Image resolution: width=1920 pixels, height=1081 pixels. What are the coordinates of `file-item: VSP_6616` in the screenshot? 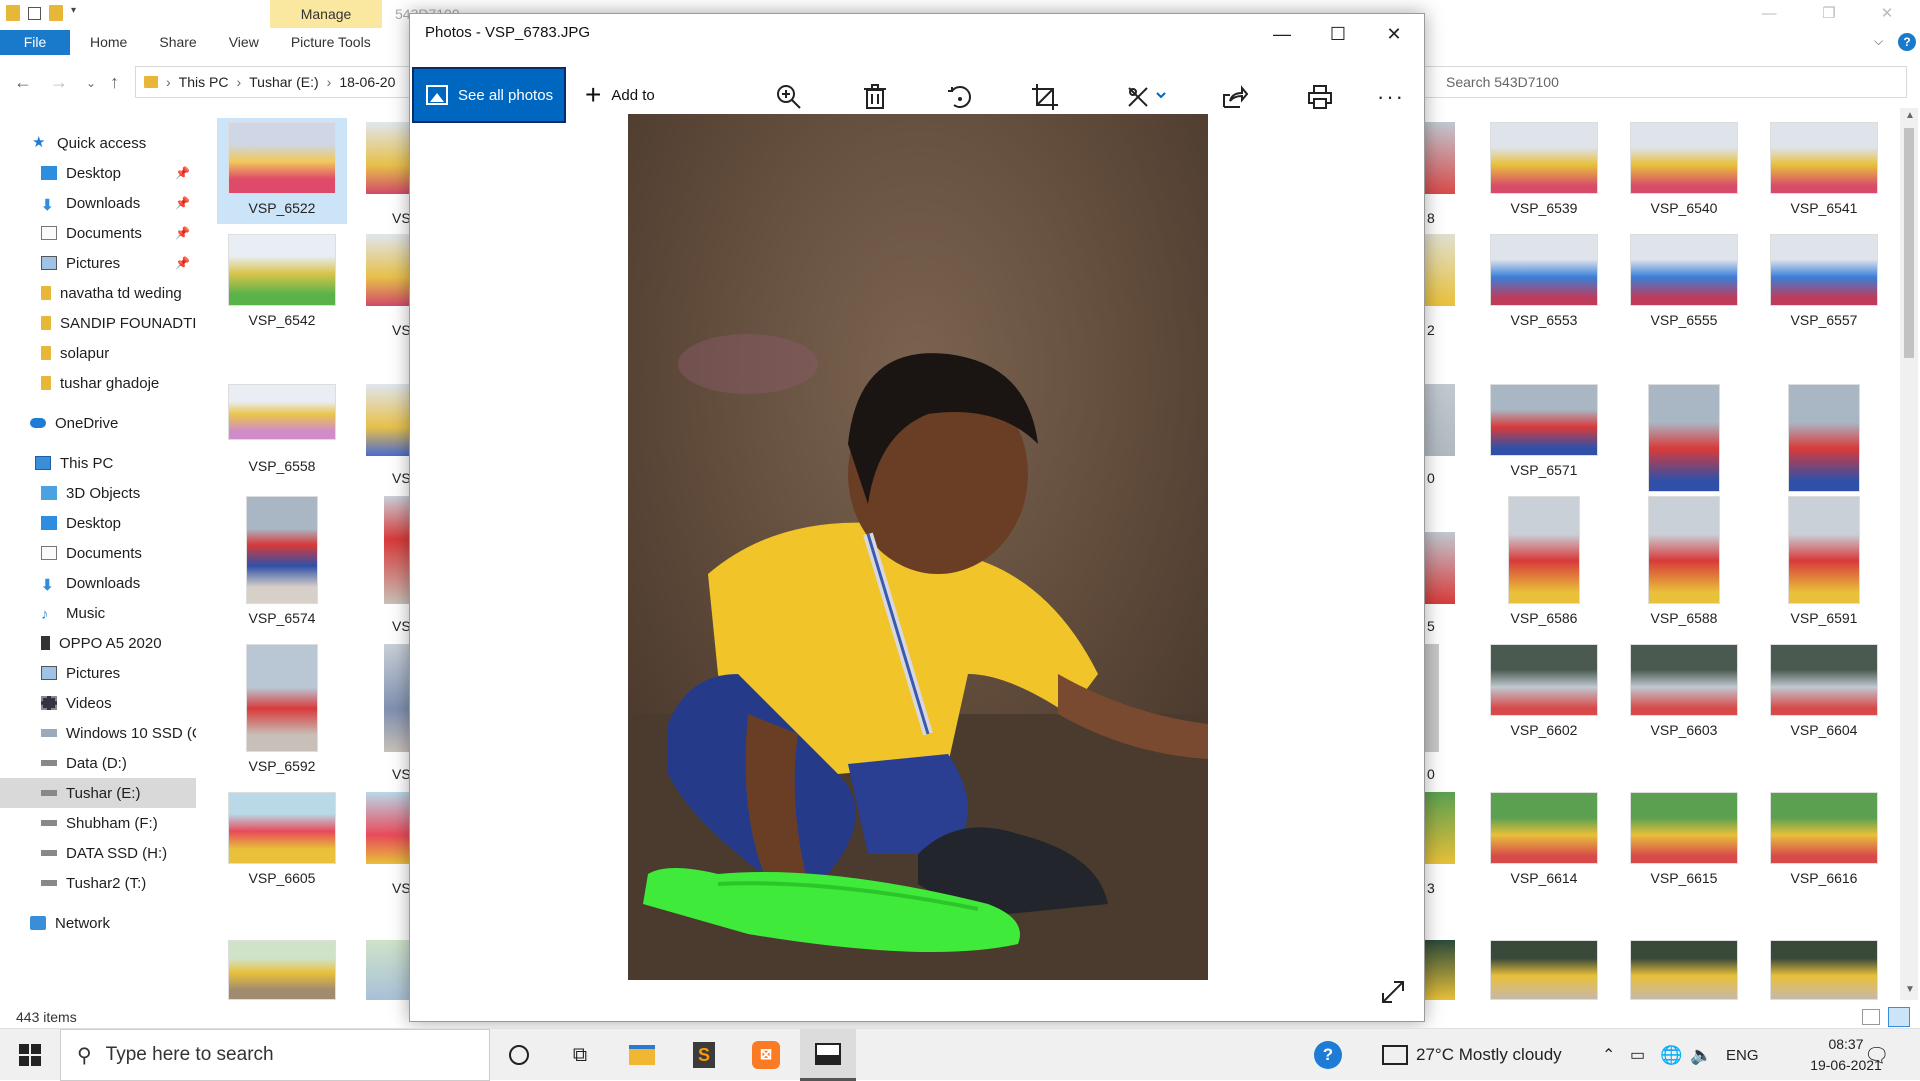 It's located at (1824, 839).